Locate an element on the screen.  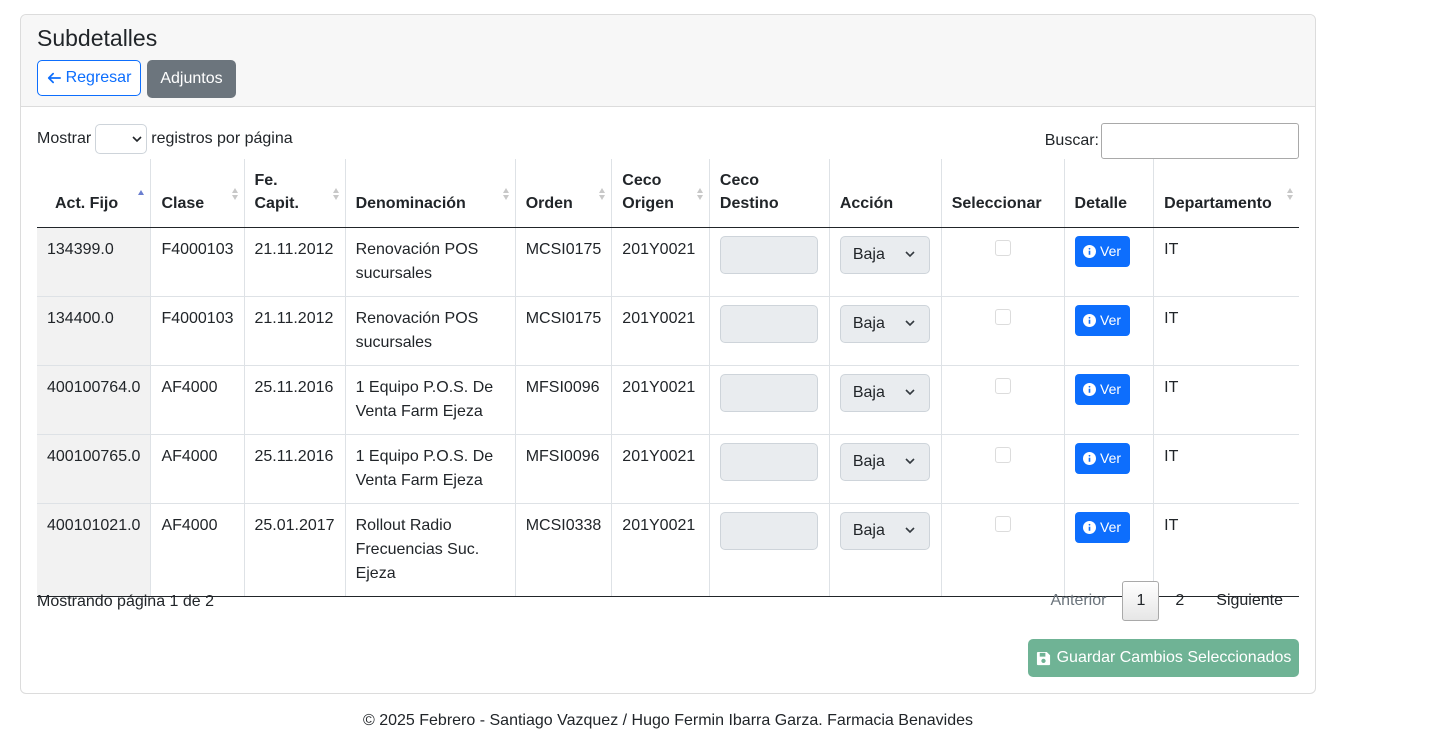
cell-act-fijo: 400101021.0 is located at coordinates (94, 550).